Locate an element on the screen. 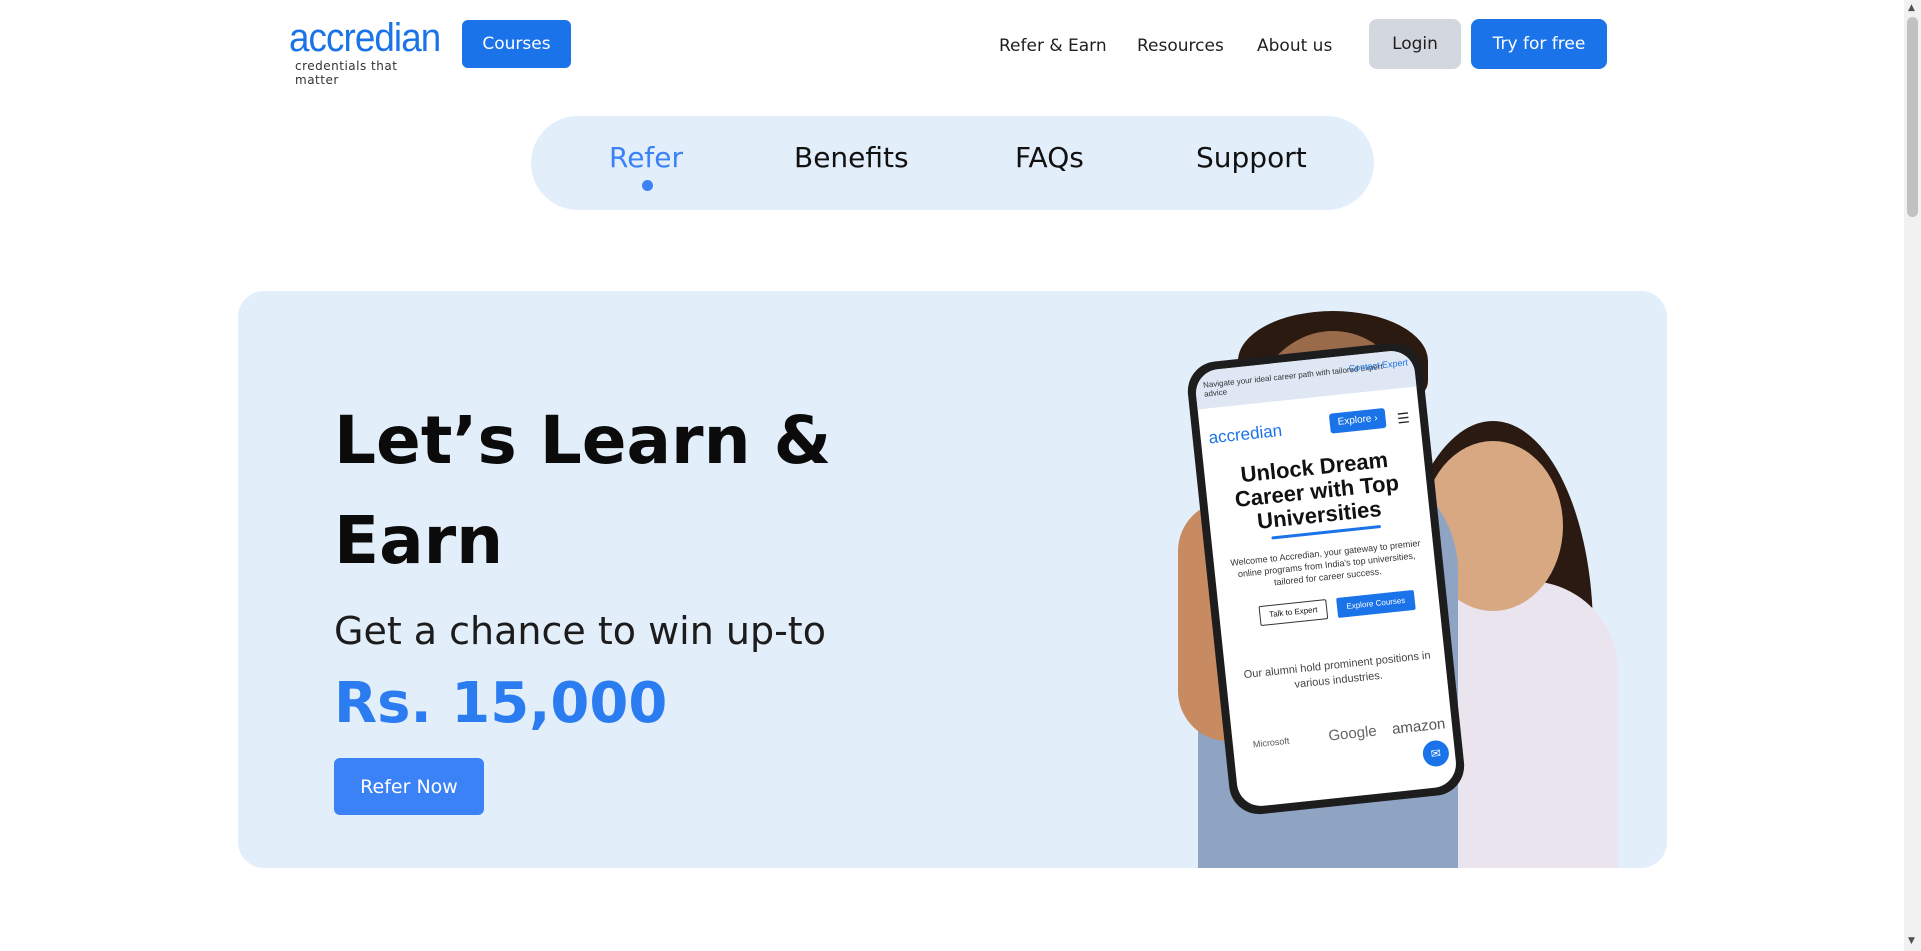 Image resolution: width=1921 pixels, height=951 pixels. try-for-free-button: Try for free is located at coordinates (1539, 44).